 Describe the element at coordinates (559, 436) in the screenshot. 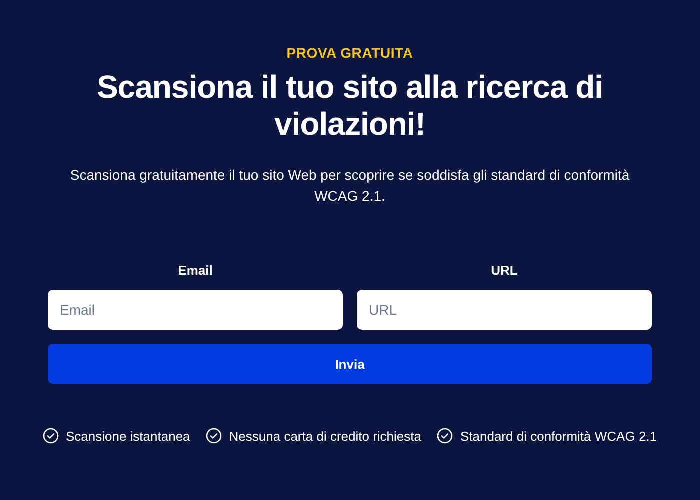

I see `feature-text: Standard di conformità WCAG 2.1` at that location.